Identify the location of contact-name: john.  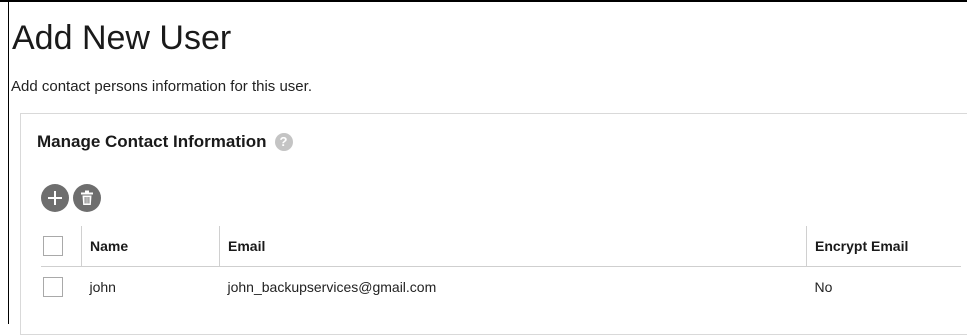
(102, 287).